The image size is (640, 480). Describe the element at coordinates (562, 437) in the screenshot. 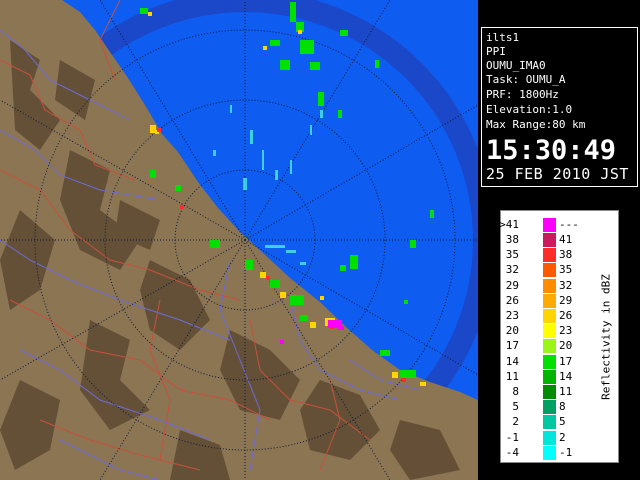

I see `legend-hi-value: 2` at that location.